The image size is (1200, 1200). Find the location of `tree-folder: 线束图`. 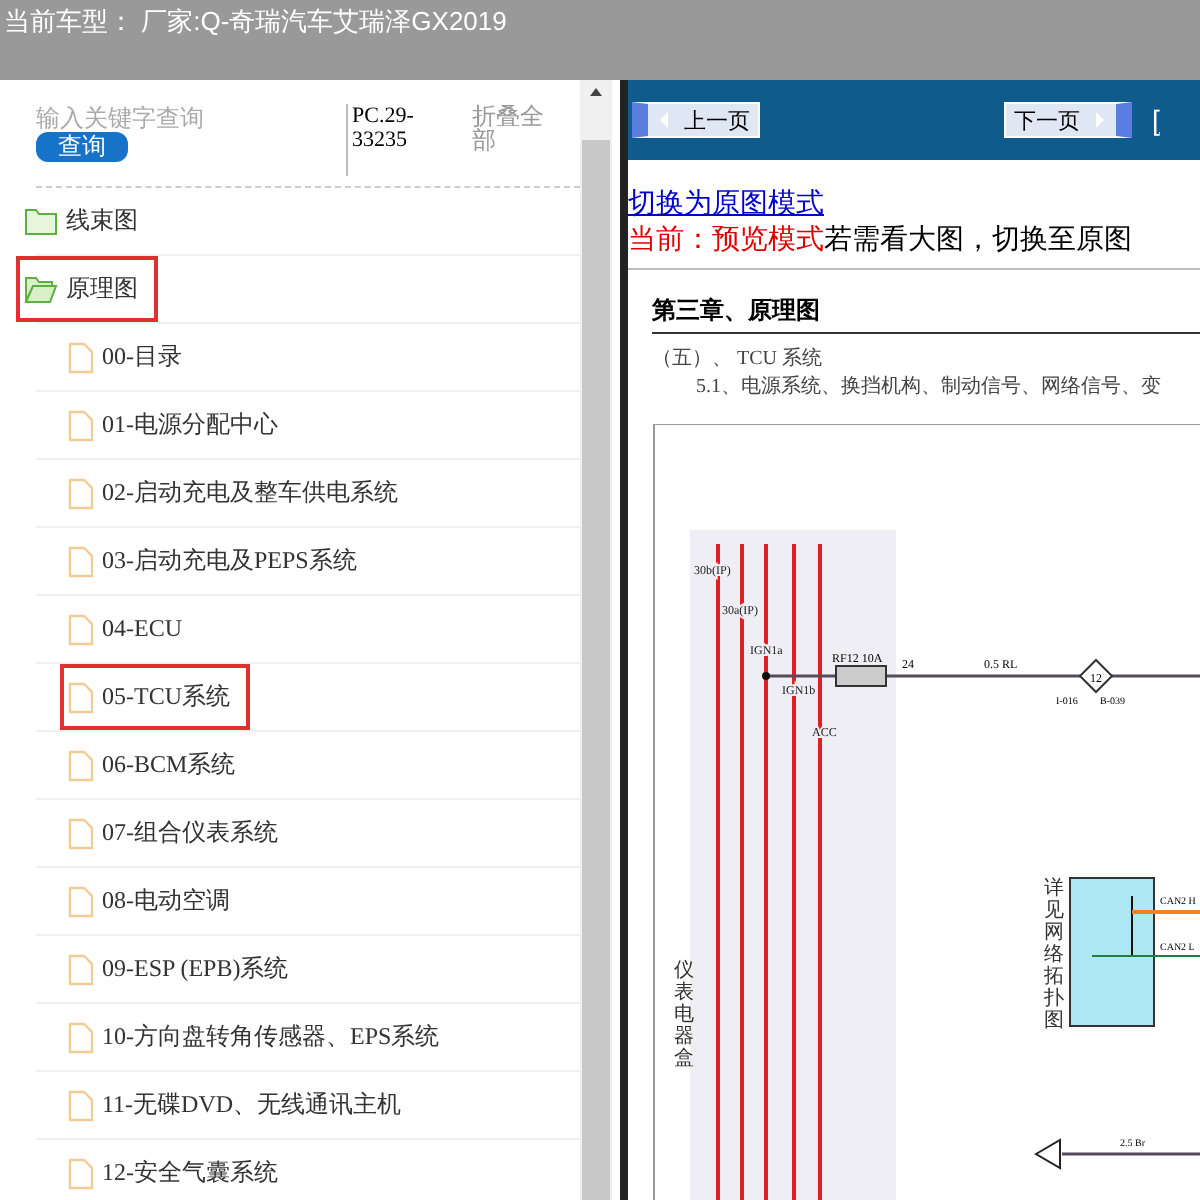

tree-folder: 线束图 is located at coordinates (87, 221).